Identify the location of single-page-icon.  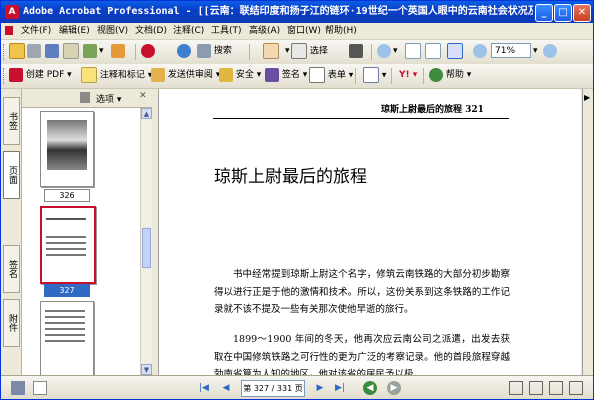
(18, 388).